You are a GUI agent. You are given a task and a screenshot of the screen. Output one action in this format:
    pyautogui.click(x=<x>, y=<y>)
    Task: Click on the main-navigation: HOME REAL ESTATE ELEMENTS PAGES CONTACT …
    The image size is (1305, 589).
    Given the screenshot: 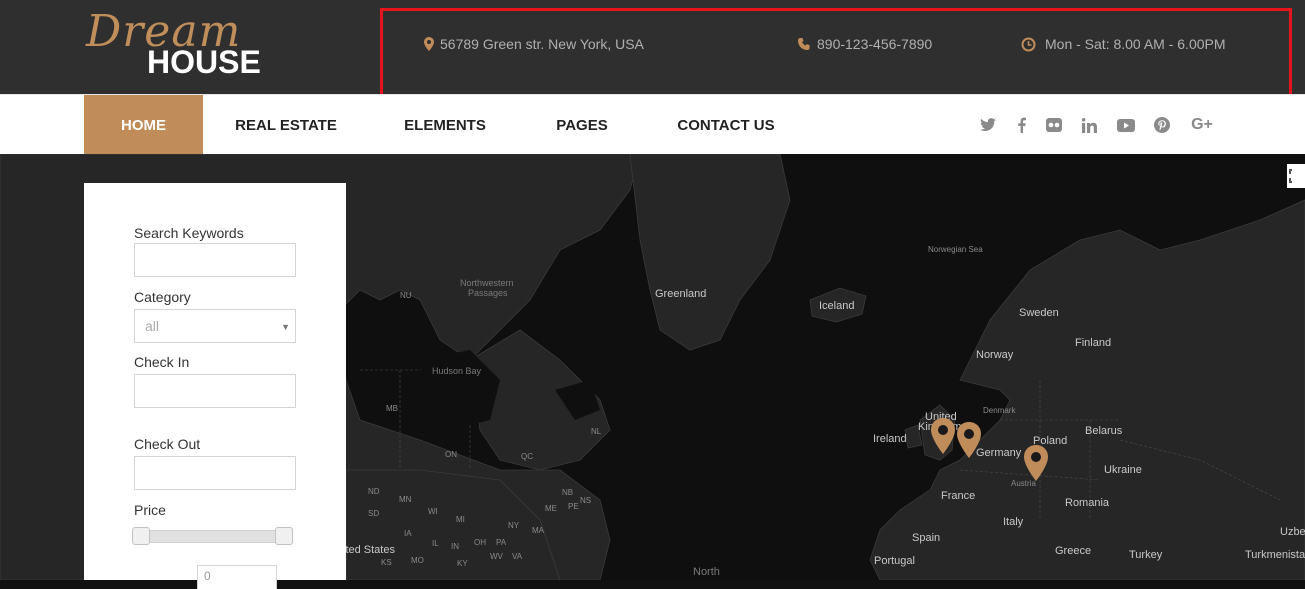 What is the action you would take?
    pyautogui.click(x=652, y=124)
    